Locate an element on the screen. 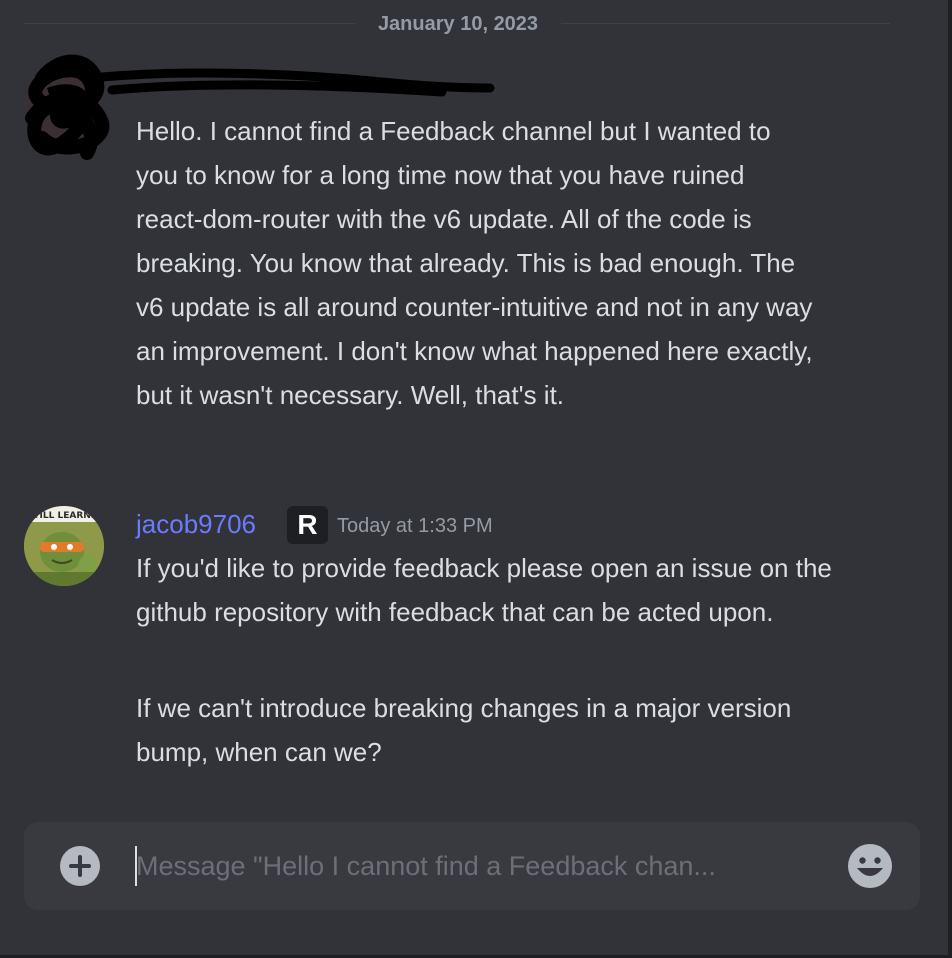  smiley-icon is located at coordinates (870, 866).